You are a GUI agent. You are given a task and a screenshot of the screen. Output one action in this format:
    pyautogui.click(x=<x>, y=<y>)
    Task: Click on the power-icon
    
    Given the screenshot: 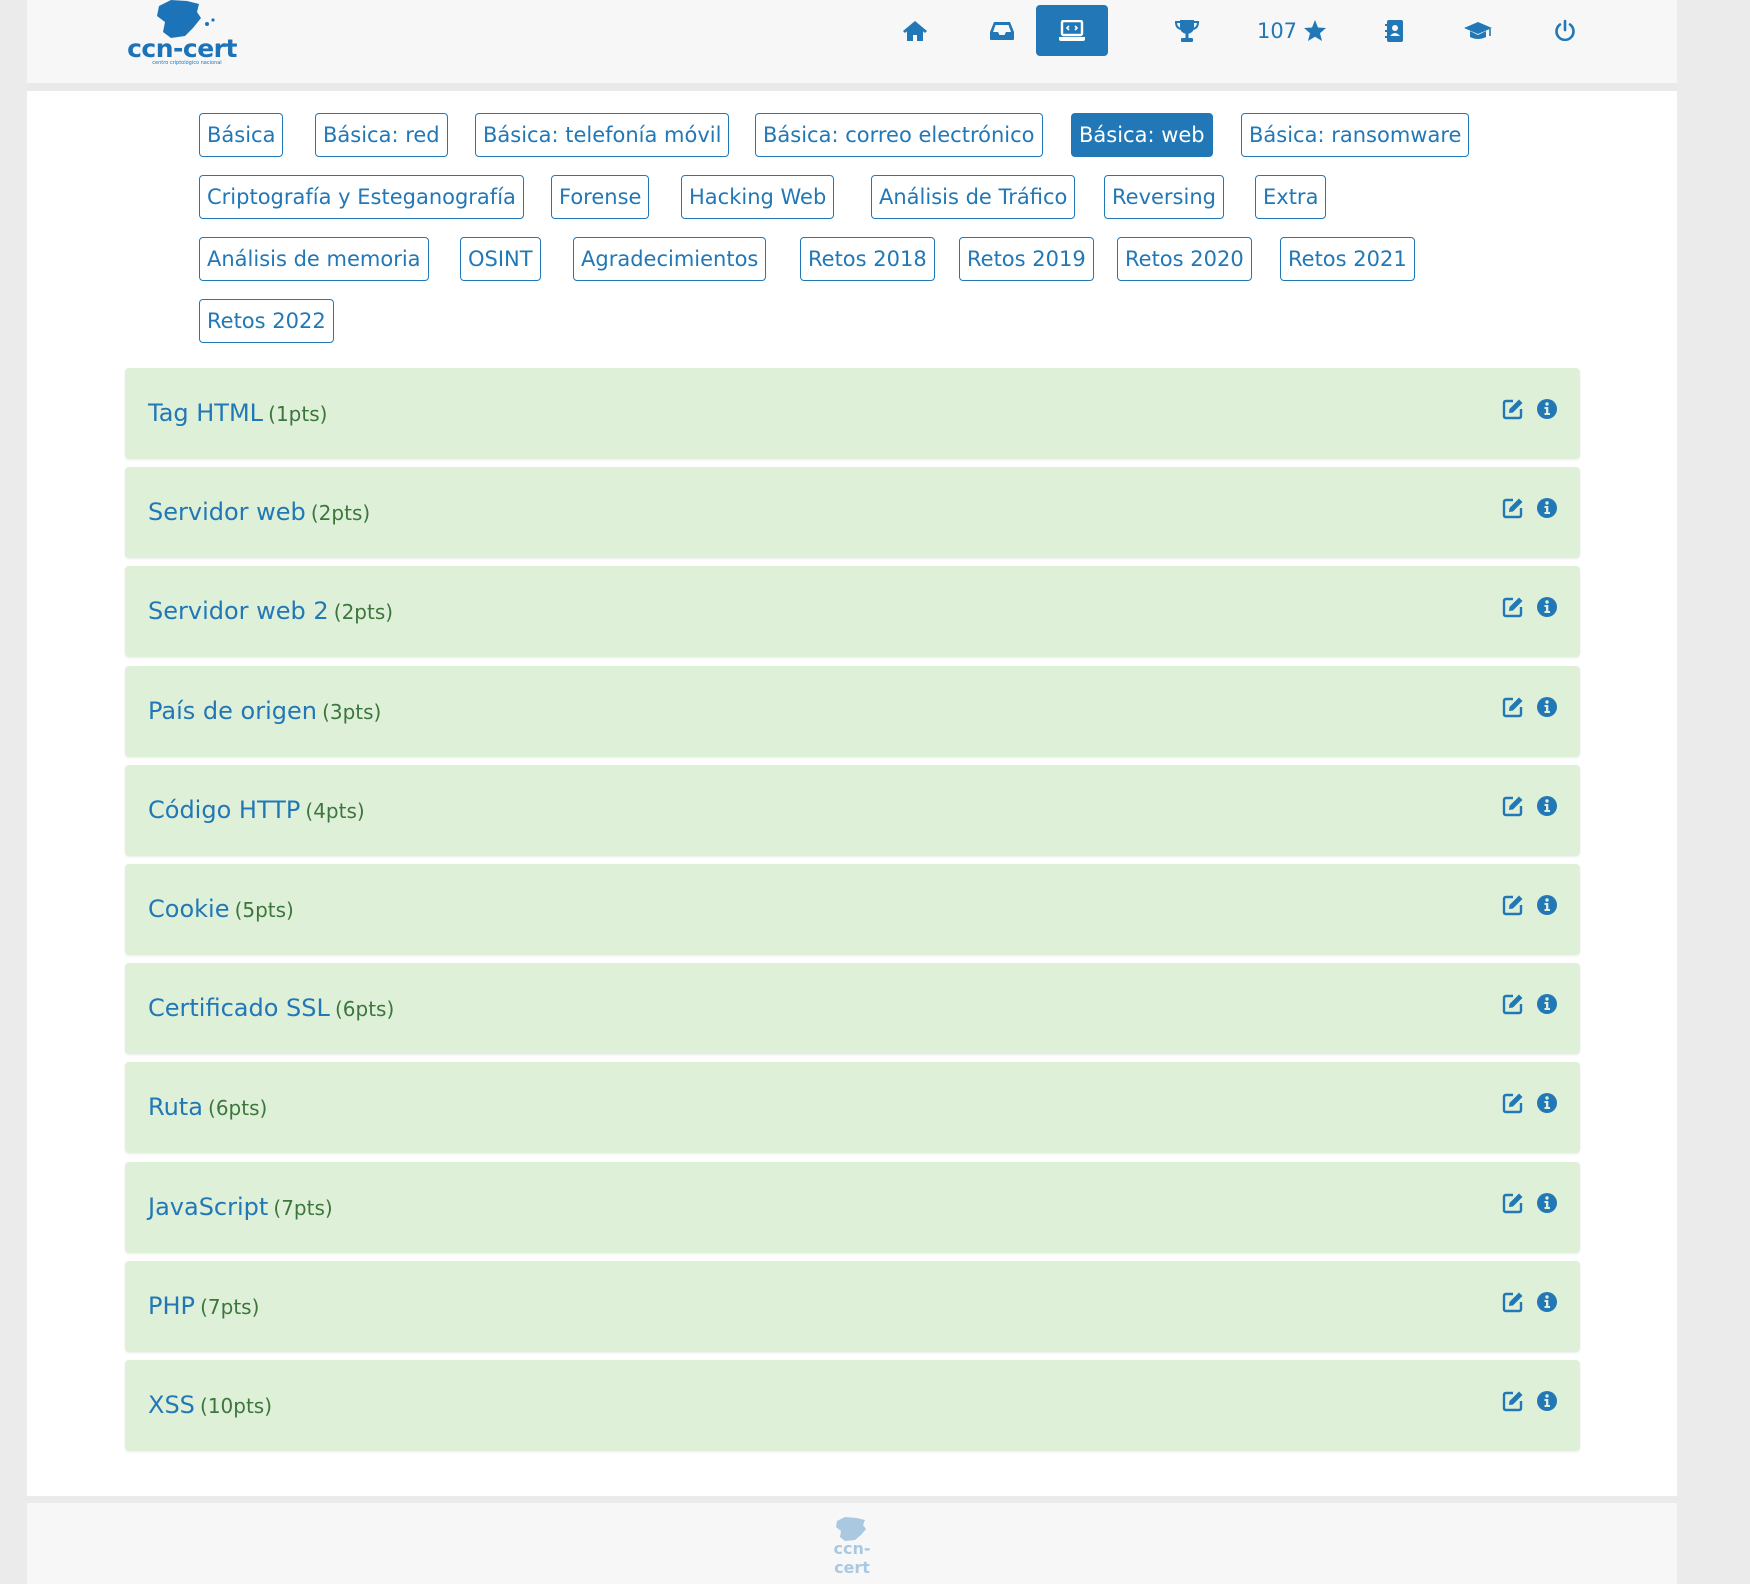 What is the action you would take?
    pyautogui.click(x=1565, y=30)
    